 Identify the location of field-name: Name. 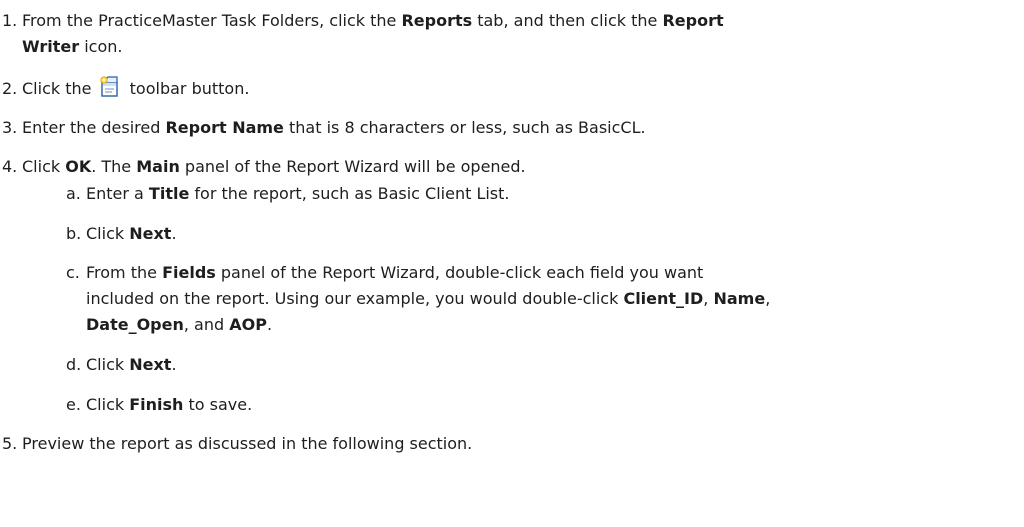
(739, 298).